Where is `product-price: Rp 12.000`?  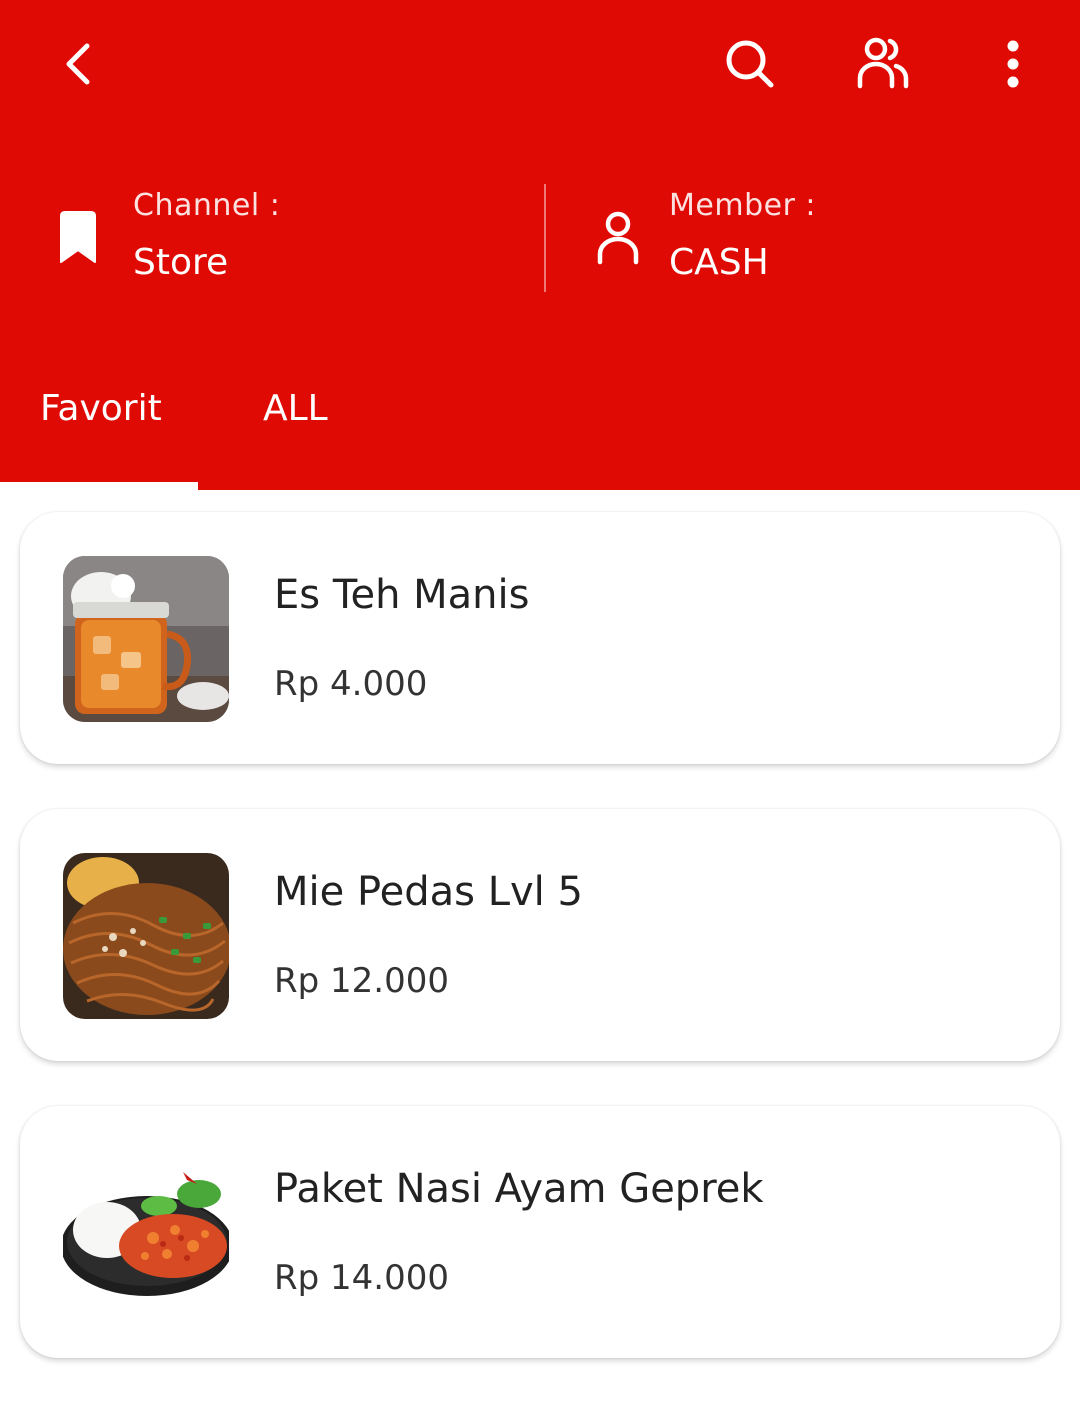 product-price: Rp 12.000 is located at coordinates (361, 981).